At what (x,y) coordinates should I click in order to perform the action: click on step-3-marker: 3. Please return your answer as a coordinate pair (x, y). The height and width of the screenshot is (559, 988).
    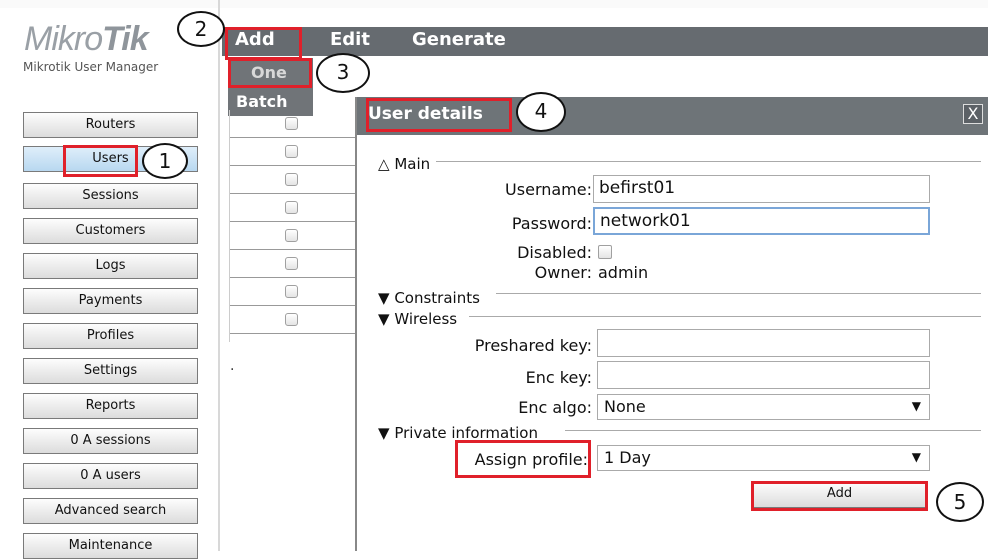
    Looking at the image, I should click on (343, 73).